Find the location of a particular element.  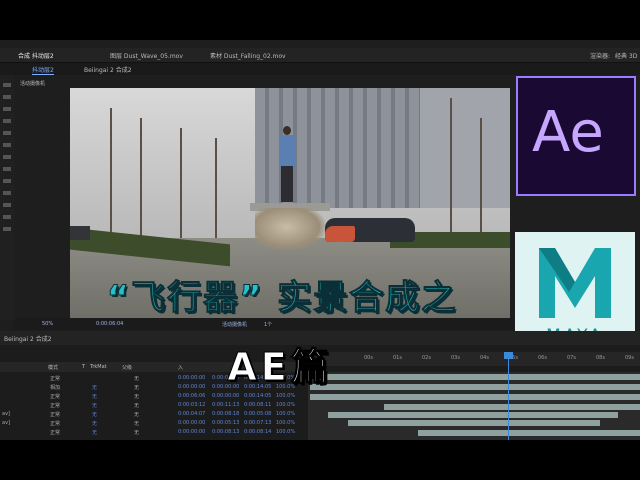

col-parent: 父级 is located at coordinates (127, 368).